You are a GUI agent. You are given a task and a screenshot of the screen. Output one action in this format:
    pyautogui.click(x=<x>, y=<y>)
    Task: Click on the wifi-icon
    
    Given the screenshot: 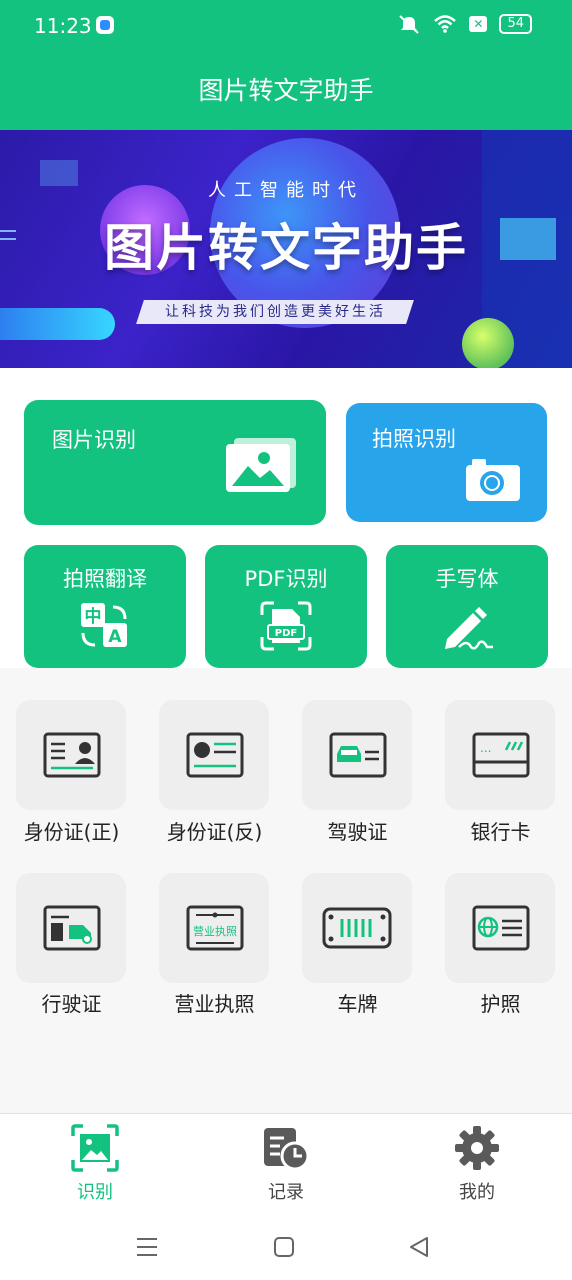 What is the action you would take?
    pyautogui.click(x=445, y=24)
    